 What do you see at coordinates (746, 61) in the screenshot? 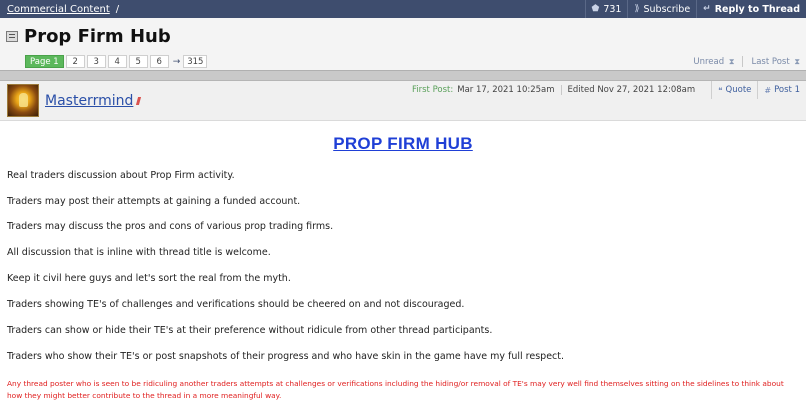
I see `thread-nav-links: Unread ⧗ Last Post ⧗` at bounding box center [746, 61].